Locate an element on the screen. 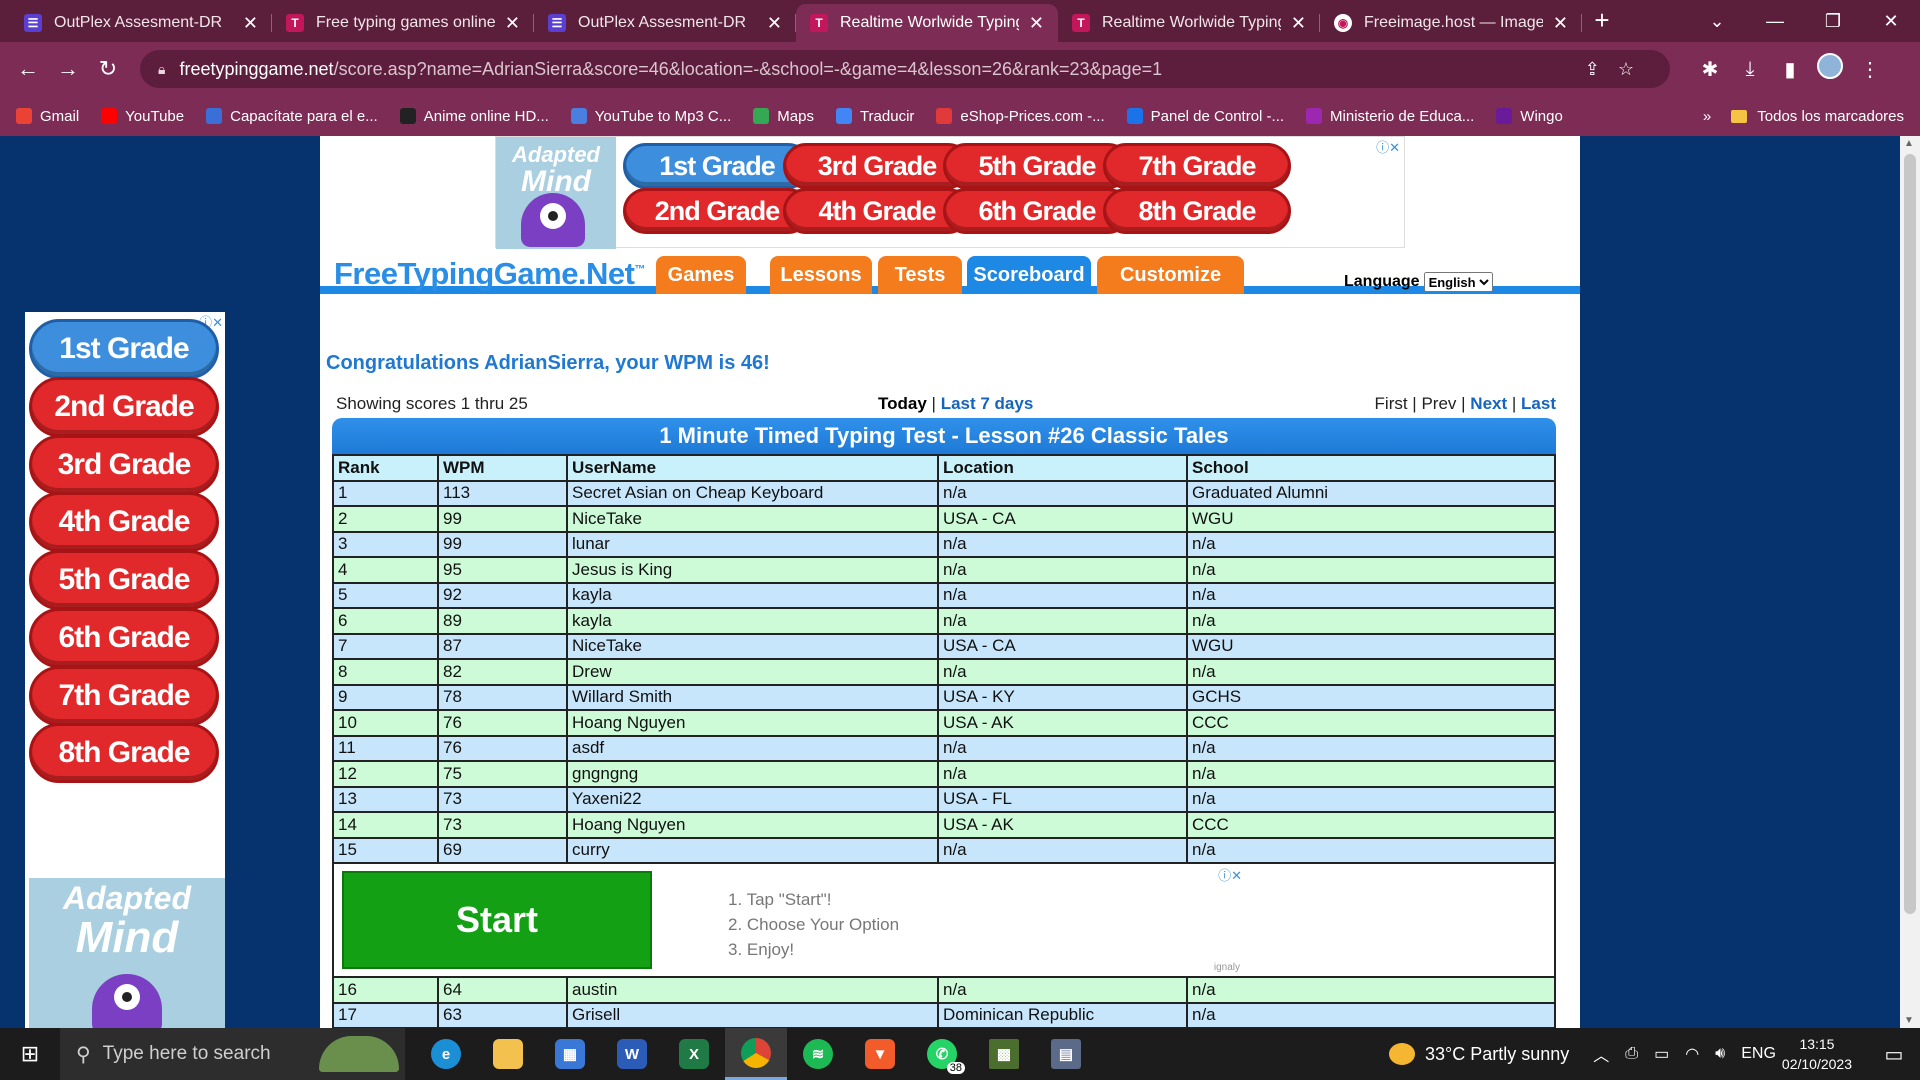 Image resolution: width=1920 pixels, height=1080 pixels. menu-kebab-icon: ⋮ is located at coordinates (1870, 69).